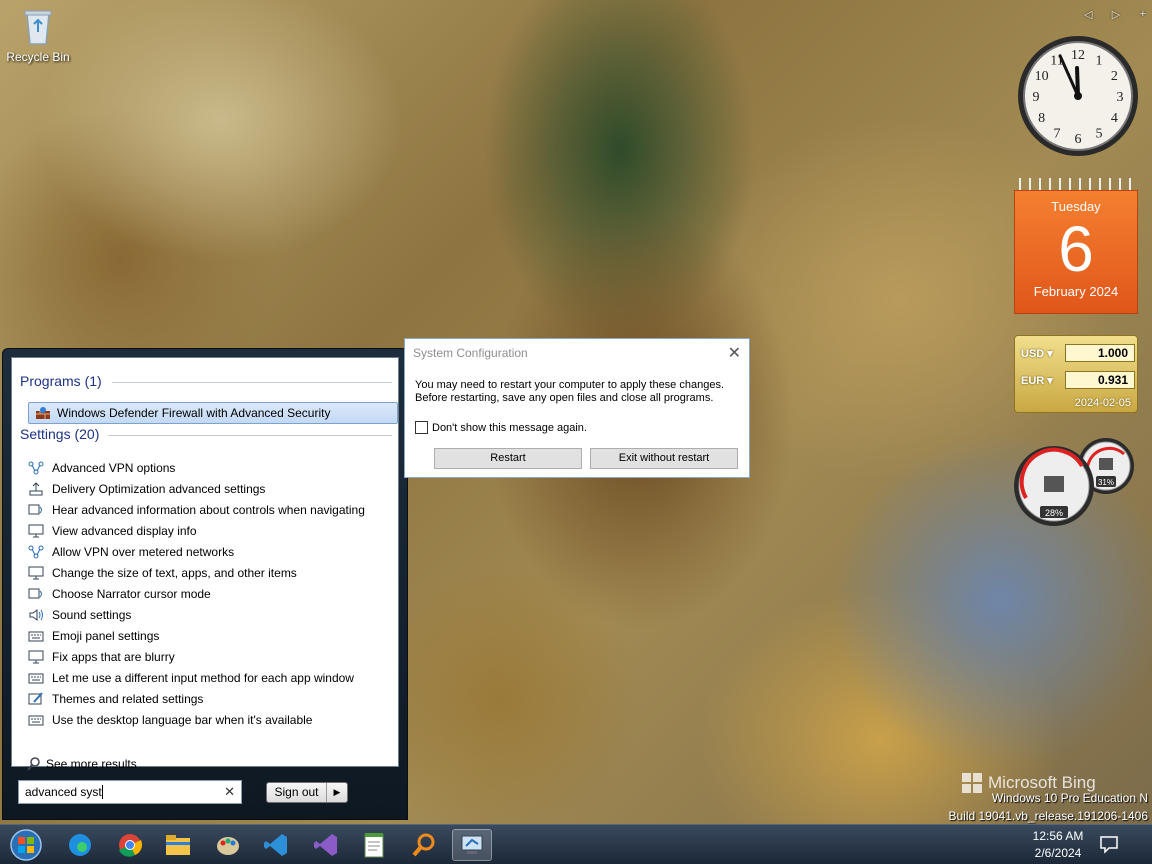 The height and width of the screenshot is (864, 1152). What do you see at coordinates (1088, 15) in the screenshot?
I see `gadget-prev-button: ◁` at bounding box center [1088, 15].